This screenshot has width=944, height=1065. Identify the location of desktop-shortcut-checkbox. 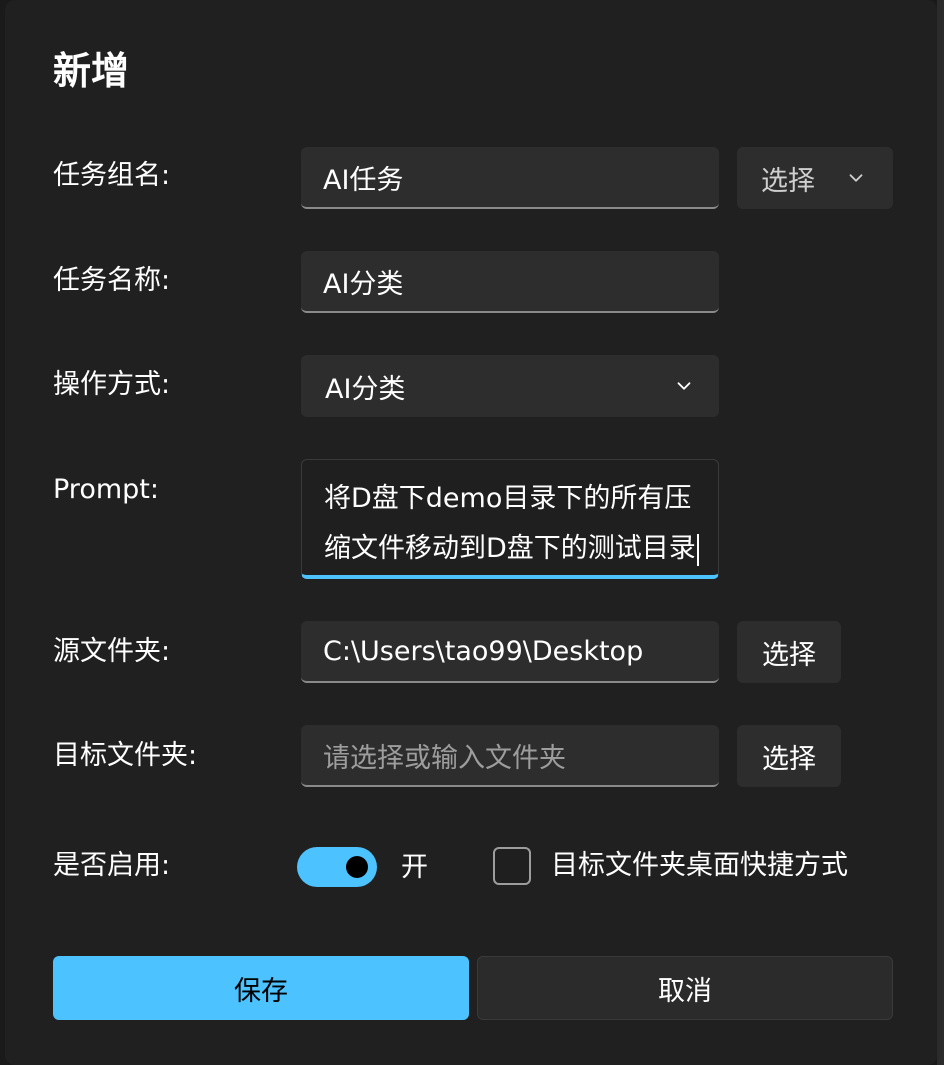
(512, 866).